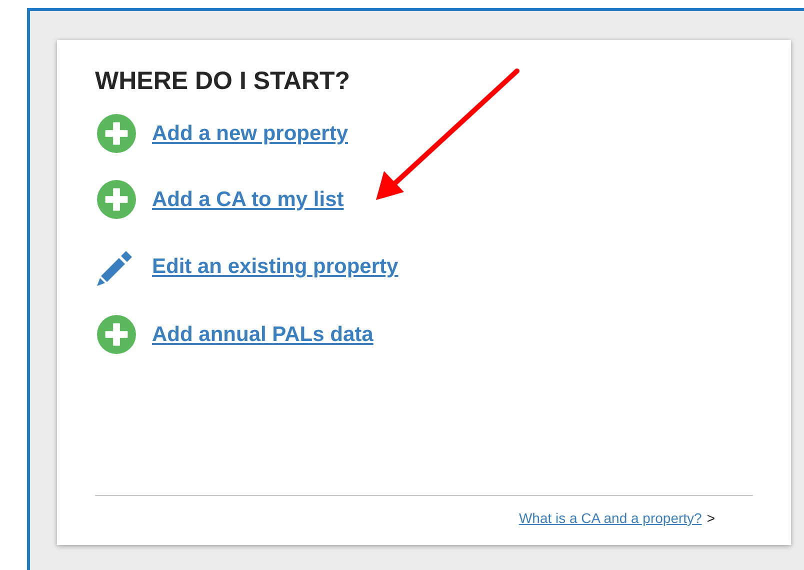 The image size is (804, 570). I want to click on help-link: What is a CA and a property?, so click(610, 518).